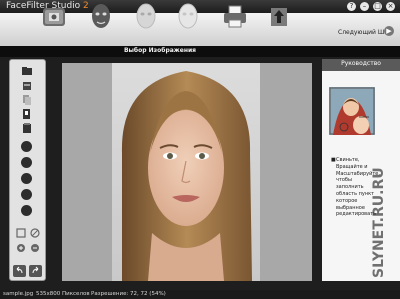  I want to click on section-title: Выбор Изображения, so click(160, 50).